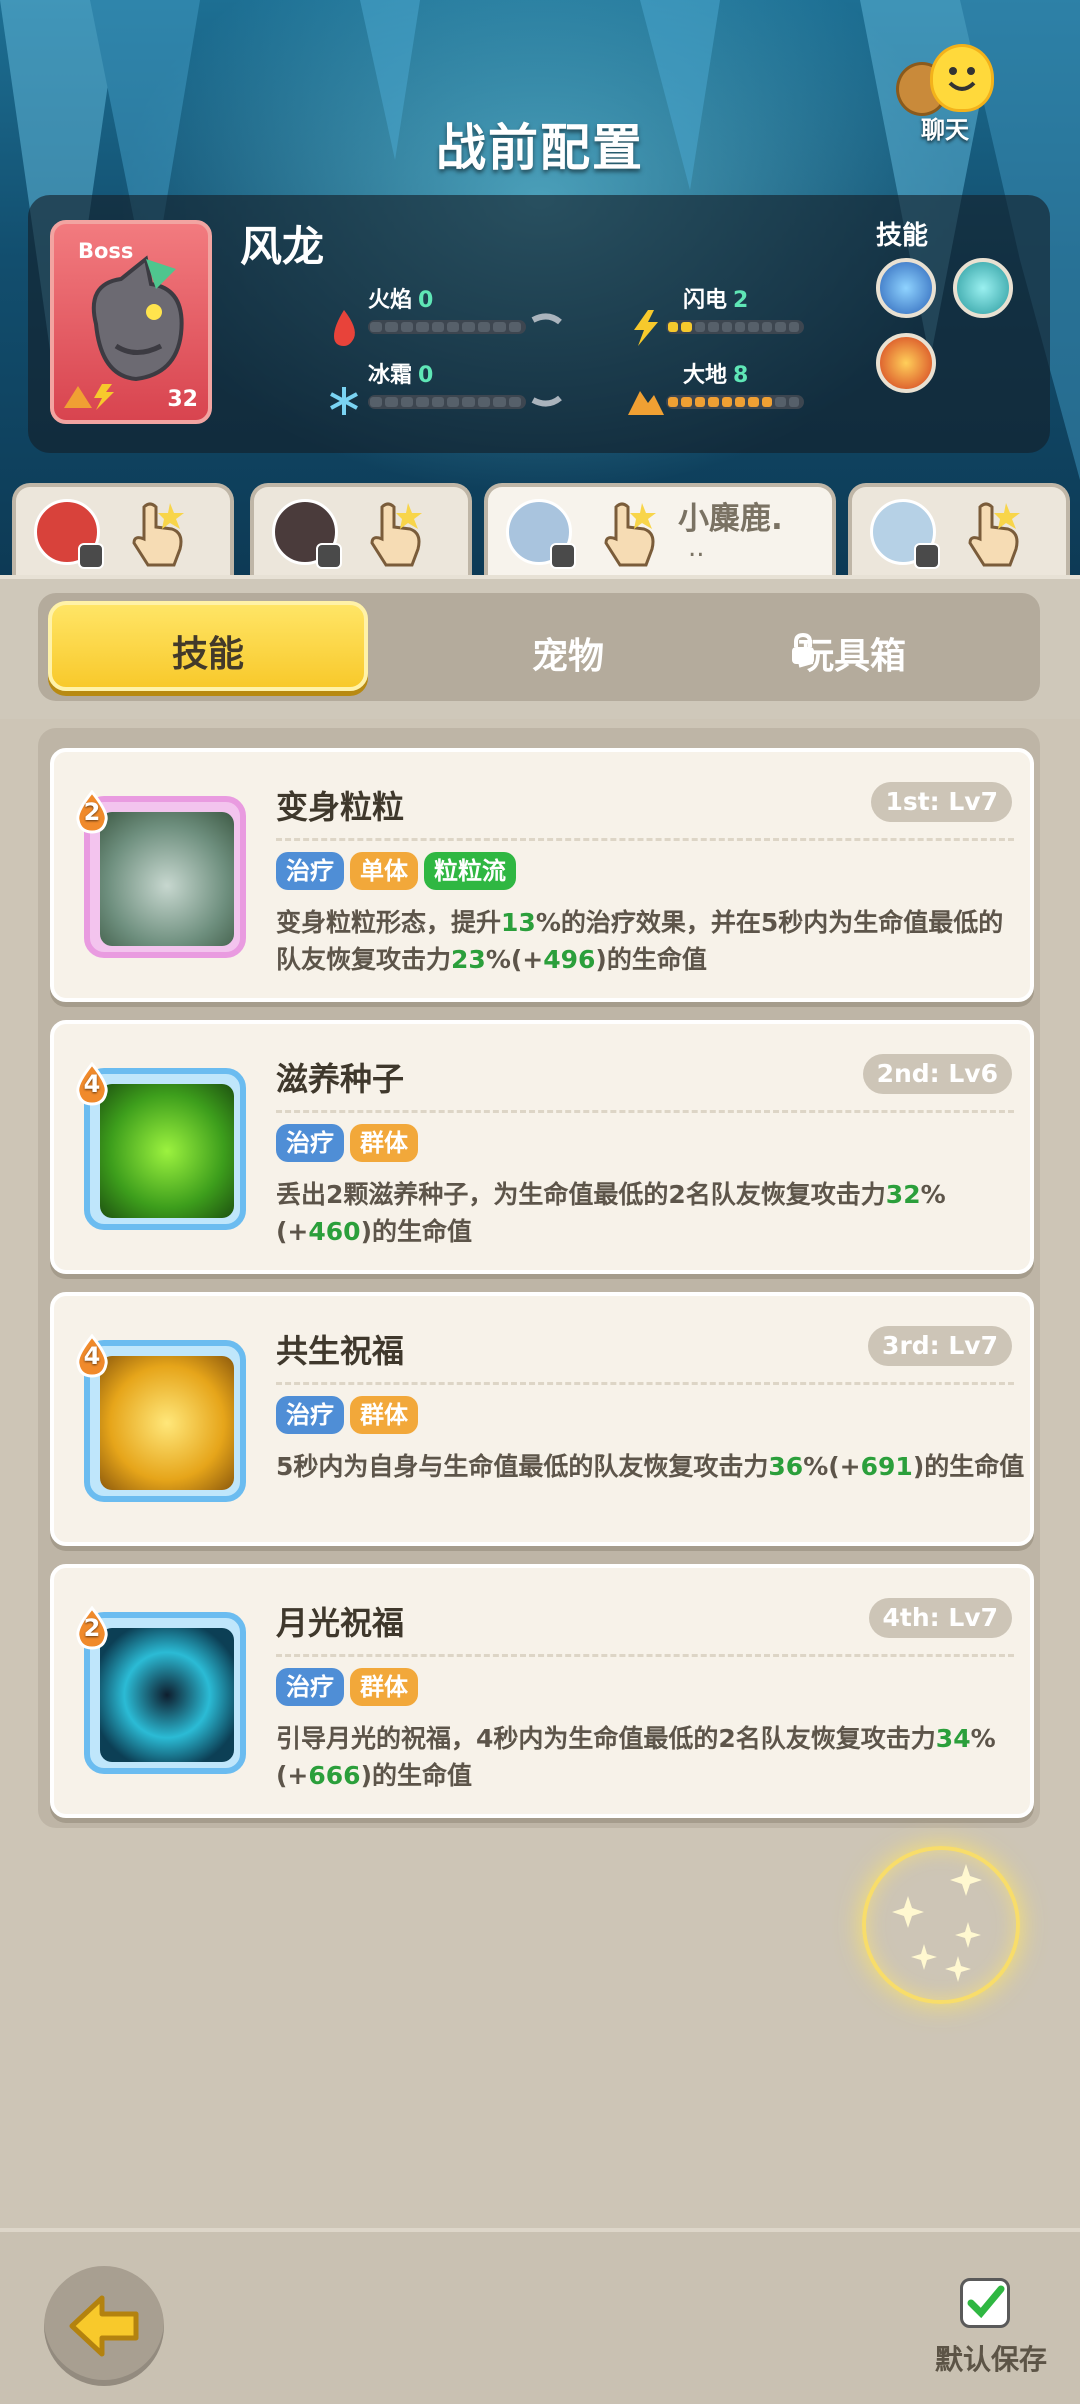  I want to click on chat-button: 聊天, so click(945, 94).